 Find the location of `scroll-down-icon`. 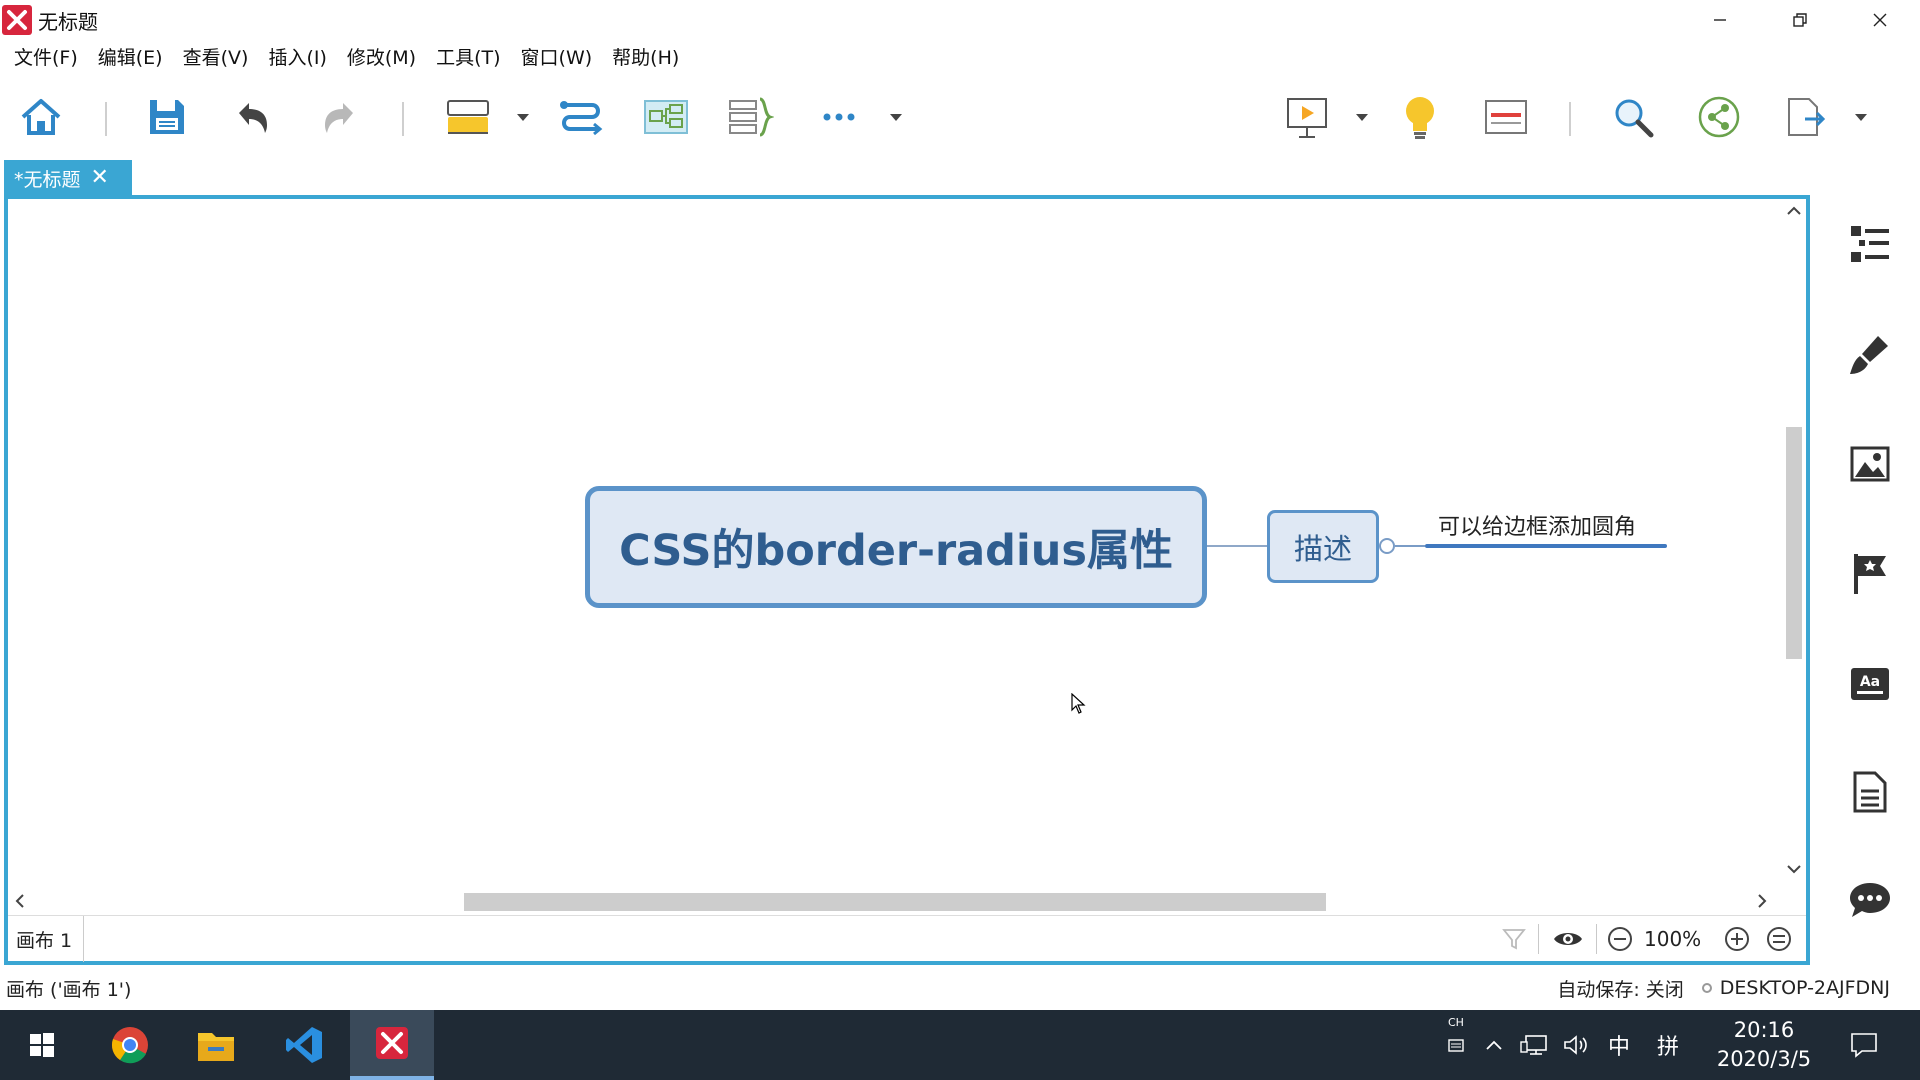

scroll-down-icon is located at coordinates (1794, 869).